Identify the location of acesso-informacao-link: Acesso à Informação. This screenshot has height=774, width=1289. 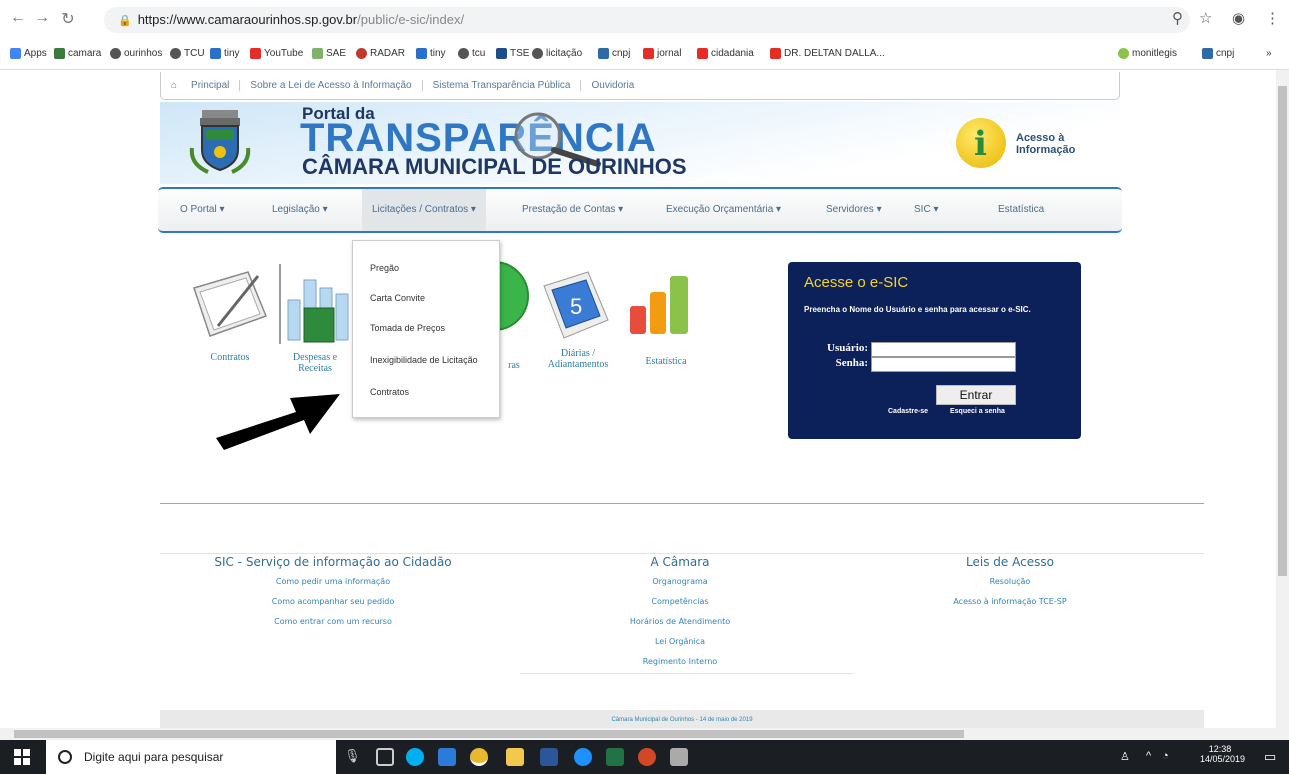
(1045, 144).